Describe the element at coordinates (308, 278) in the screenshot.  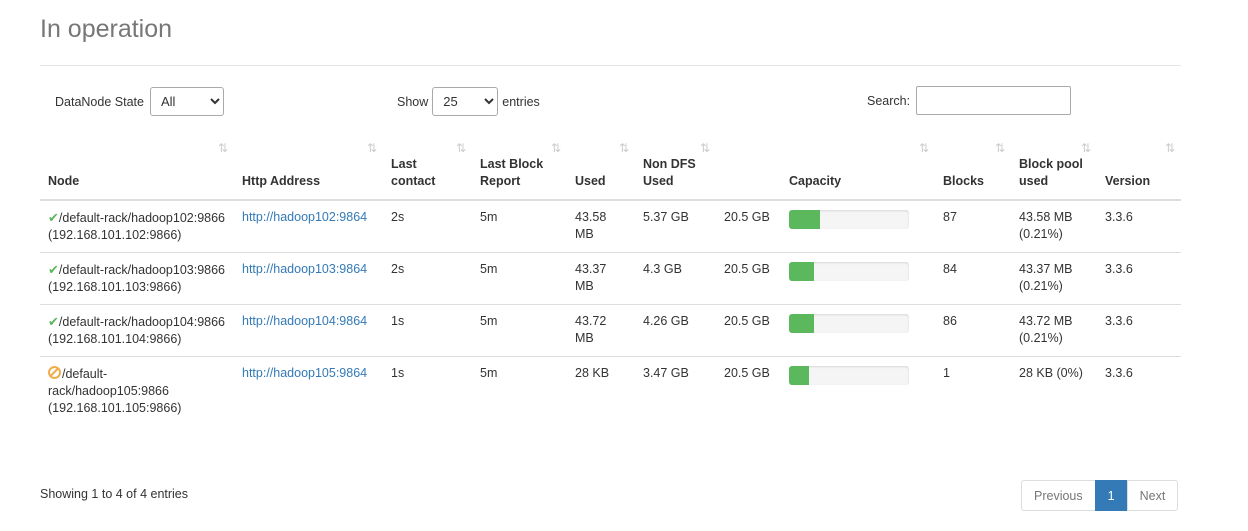
I see `http-address-cell: http://hadoop103:9864` at that location.